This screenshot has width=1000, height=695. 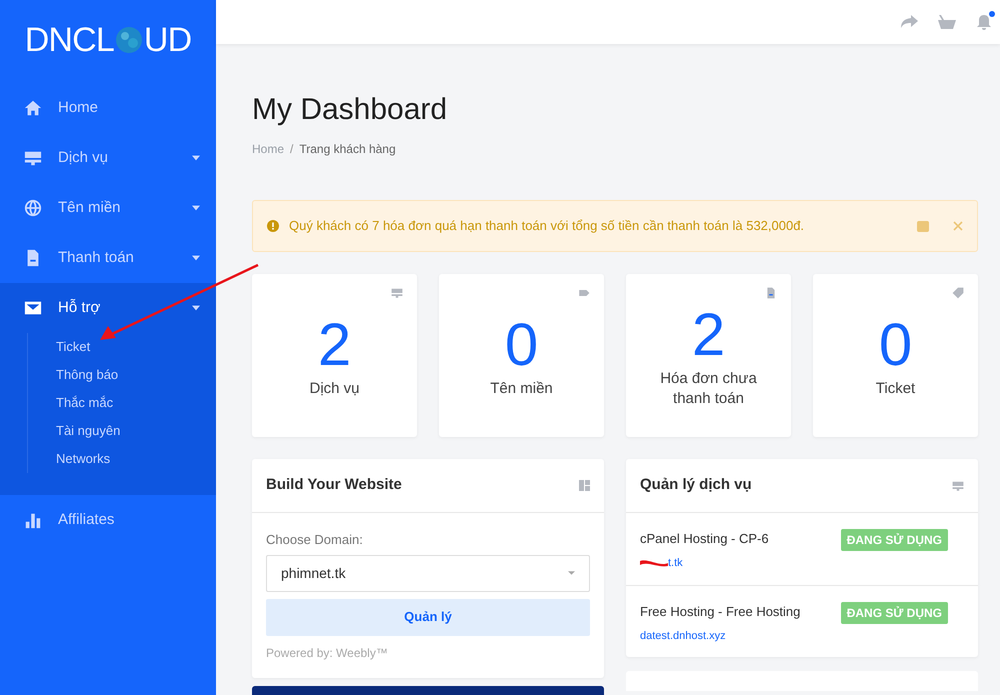 I want to click on submenu-item: Thắc mắc, so click(x=136, y=403).